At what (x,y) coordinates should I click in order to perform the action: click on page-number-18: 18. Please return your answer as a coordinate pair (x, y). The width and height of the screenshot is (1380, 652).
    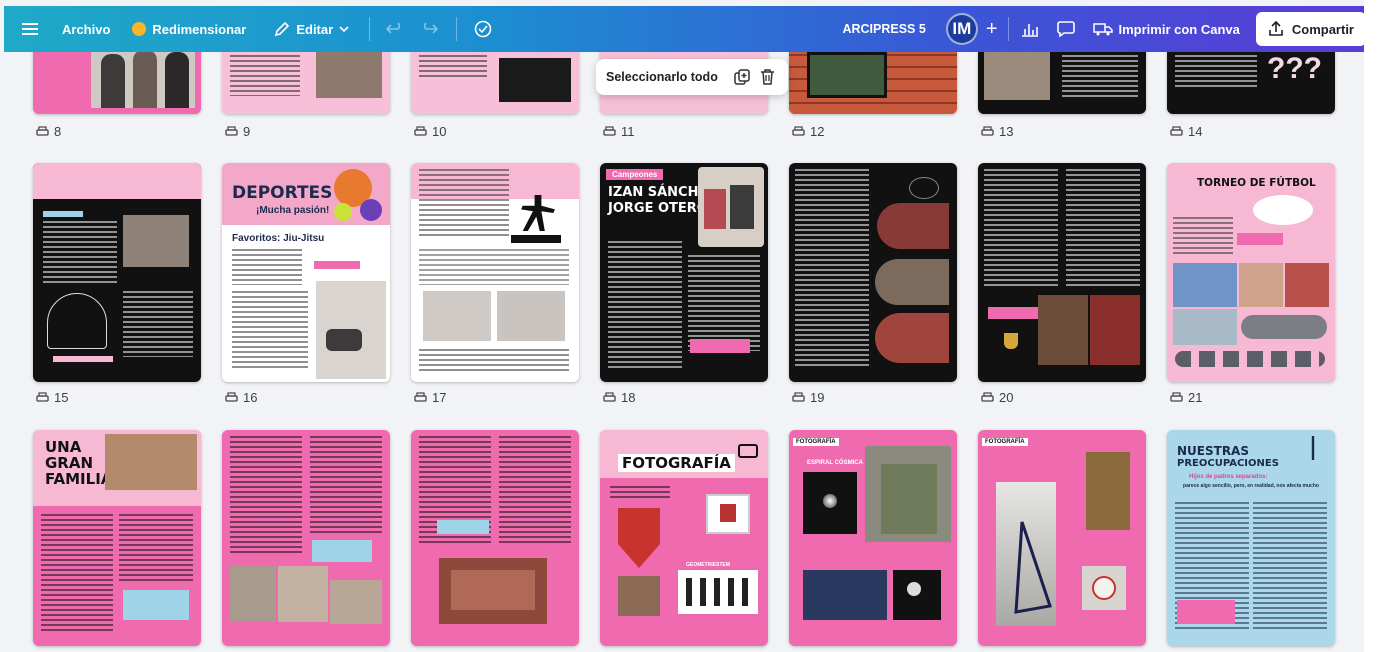
    Looking at the image, I should click on (619, 397).